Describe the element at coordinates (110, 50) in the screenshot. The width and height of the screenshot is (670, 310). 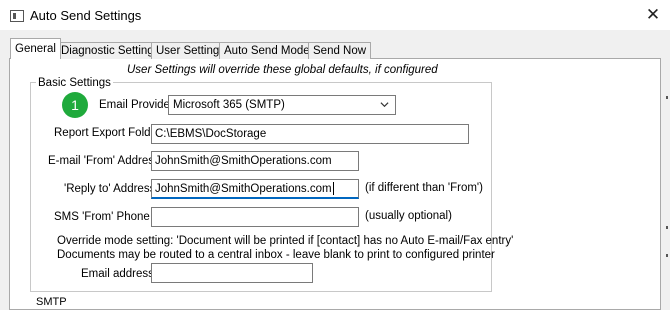
I see `tab-diagnostic-settings: Diagnostic Settings` at that location.